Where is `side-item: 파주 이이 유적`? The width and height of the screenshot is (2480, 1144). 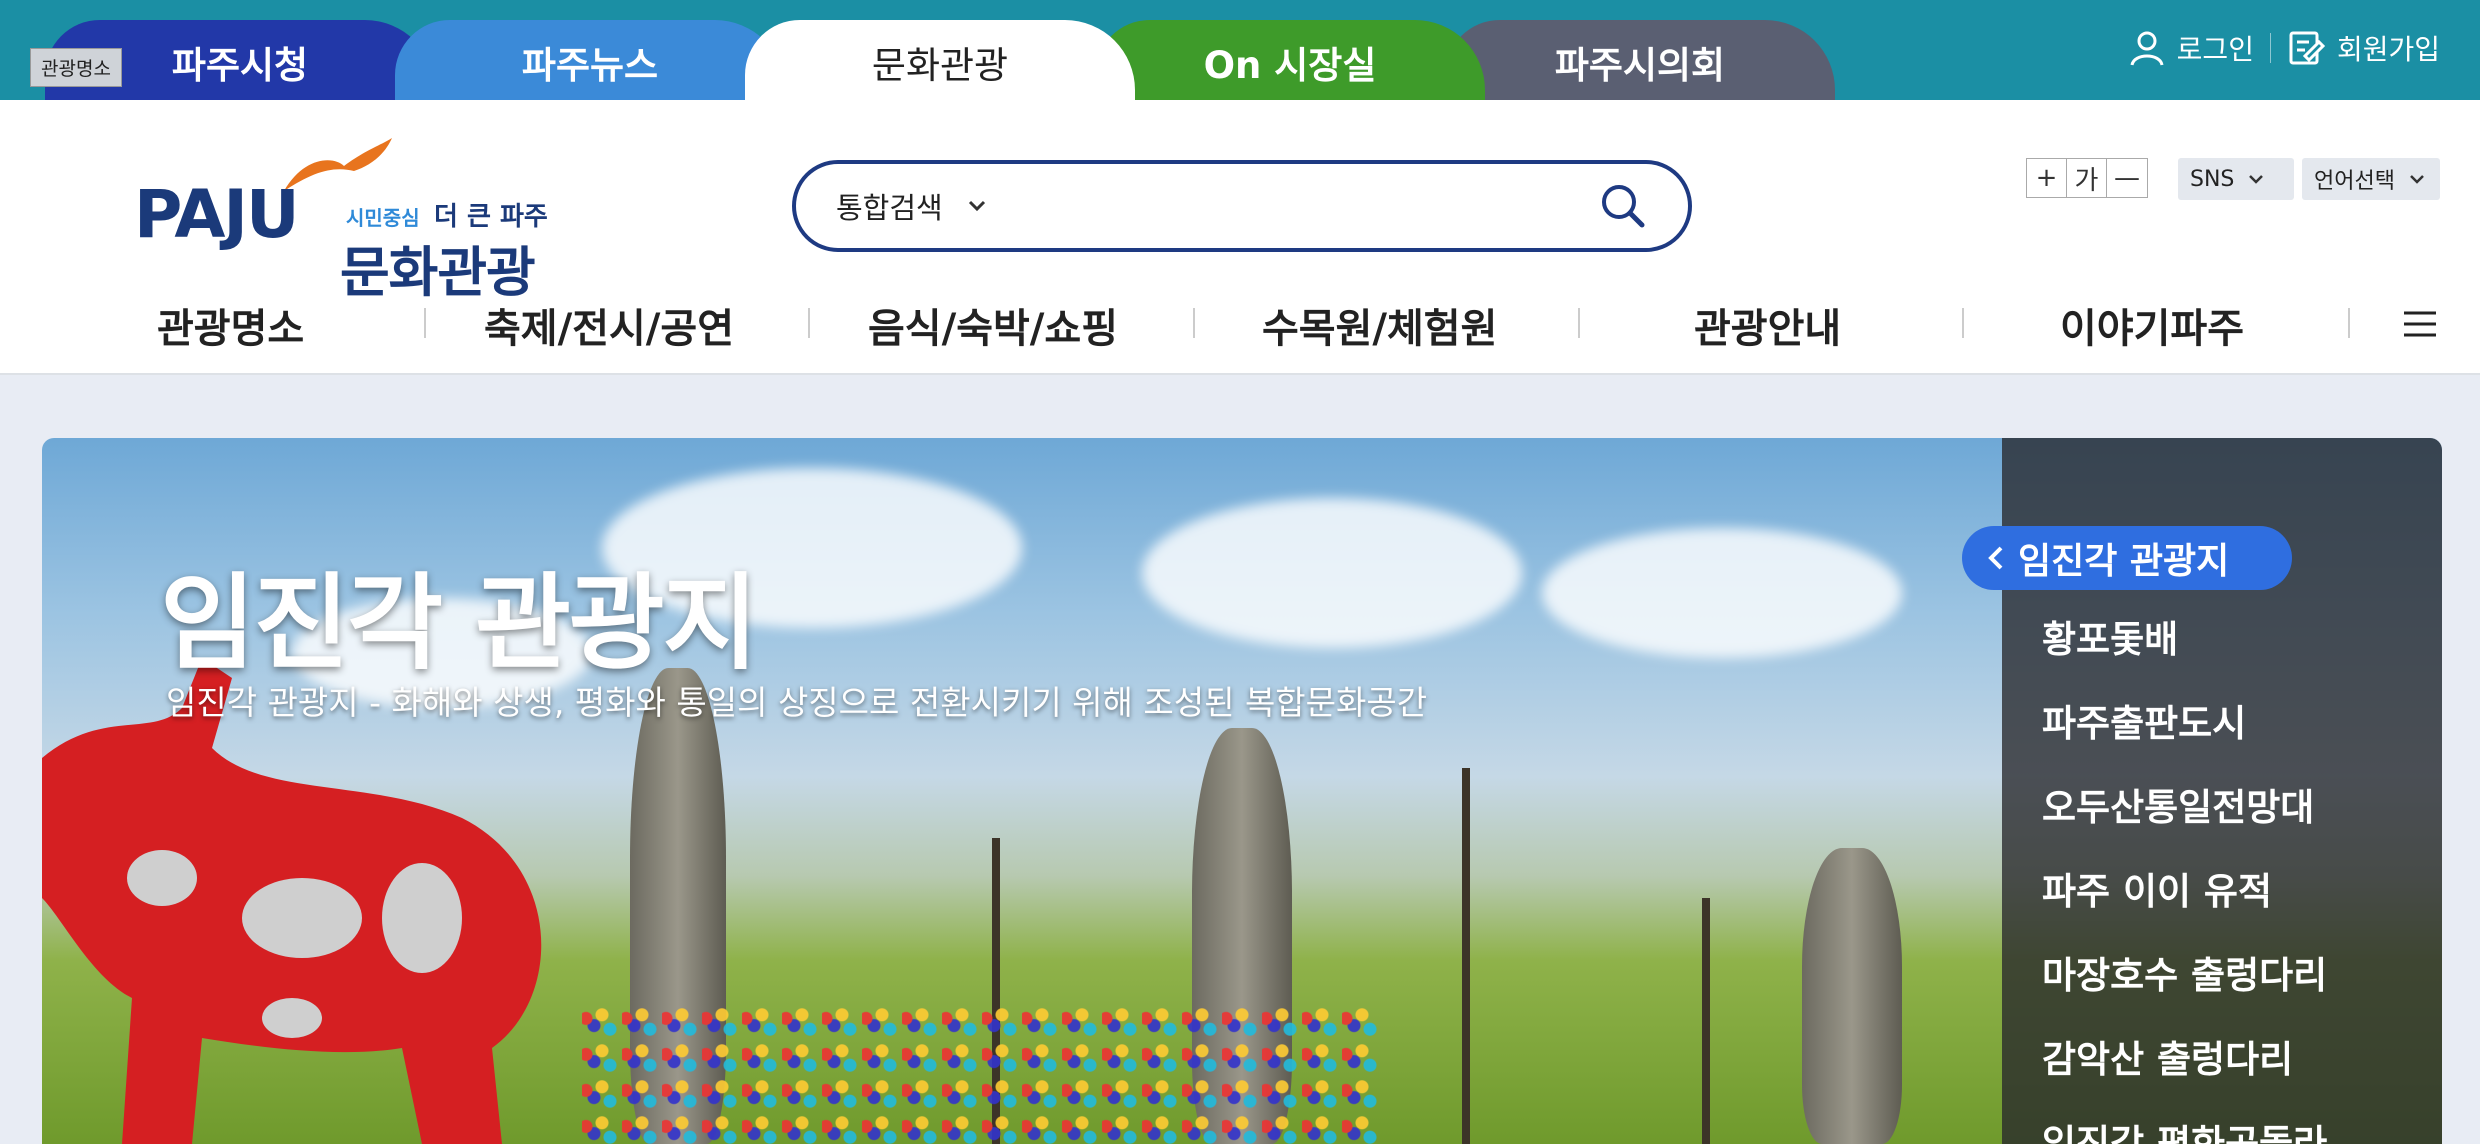
side-item: 파주 이이 유적 is located at coordinates (2184, 906).